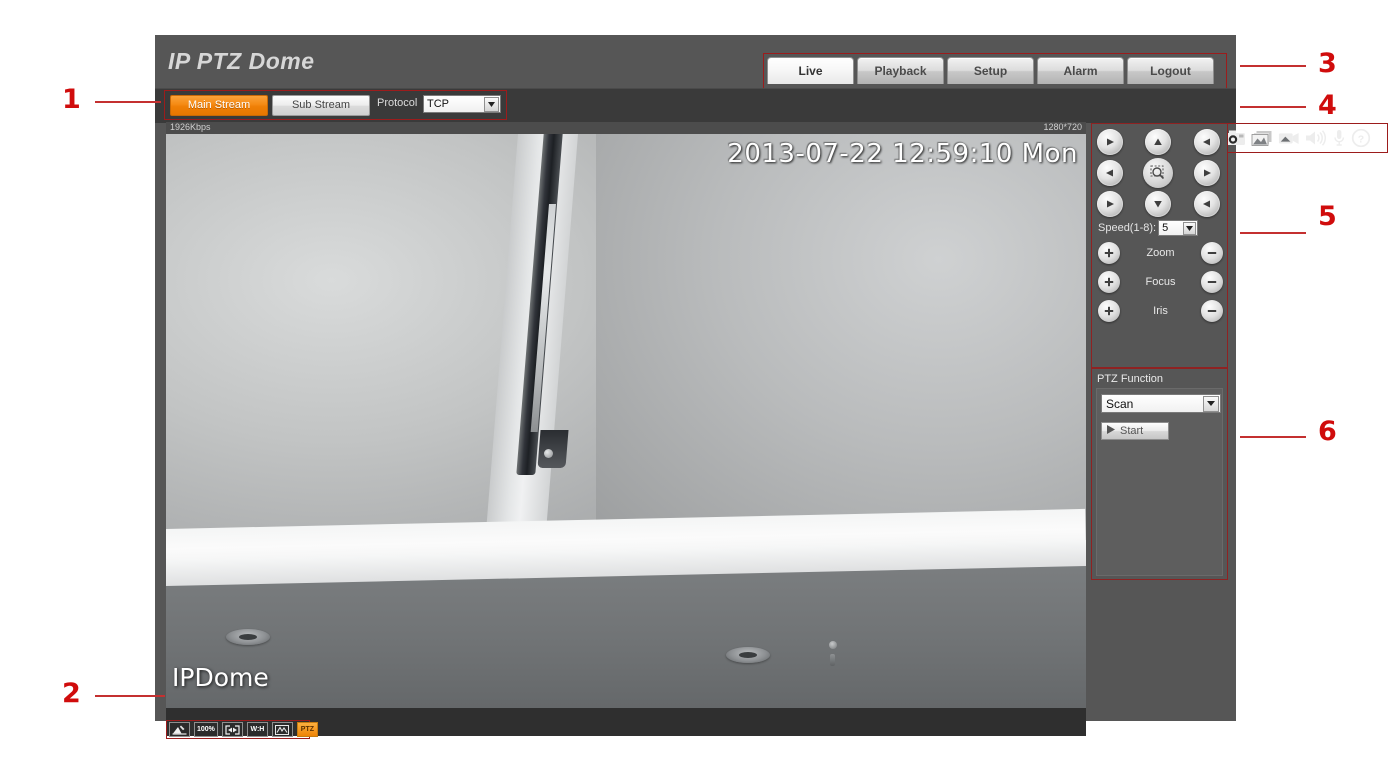 This screenshot has height=757, width=1391. What do you see at coordinates (1161, 403) in the screenshot?
I see `ptz-function-select: Scan` at bounding box center [1161, 403].